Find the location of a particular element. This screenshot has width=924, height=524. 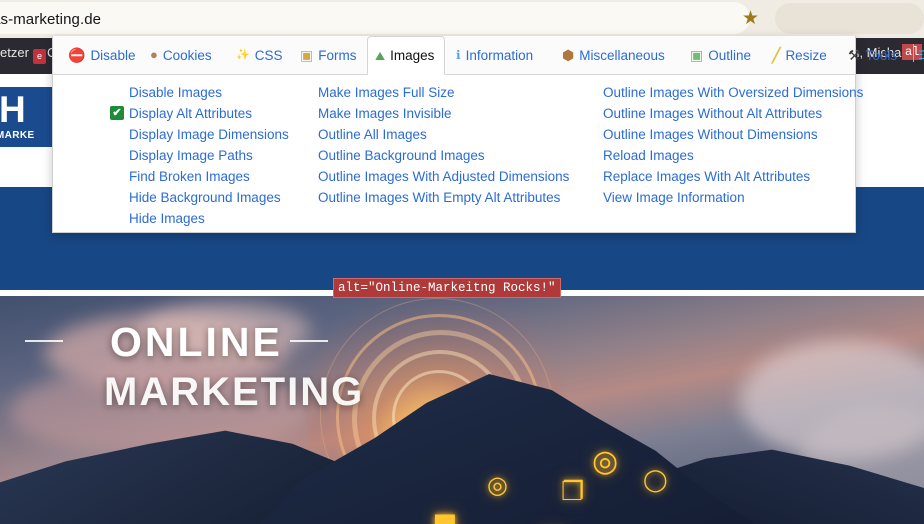

wd-tab-label: Information is located at coordinates (499, 55).